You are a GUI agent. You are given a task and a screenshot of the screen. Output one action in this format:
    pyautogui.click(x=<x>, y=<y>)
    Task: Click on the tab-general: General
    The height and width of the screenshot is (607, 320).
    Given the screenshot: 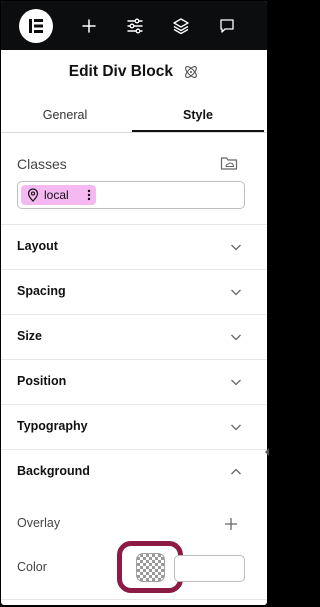 What is the action you would take?
    pyautogui.click(x=65, y=114)
    